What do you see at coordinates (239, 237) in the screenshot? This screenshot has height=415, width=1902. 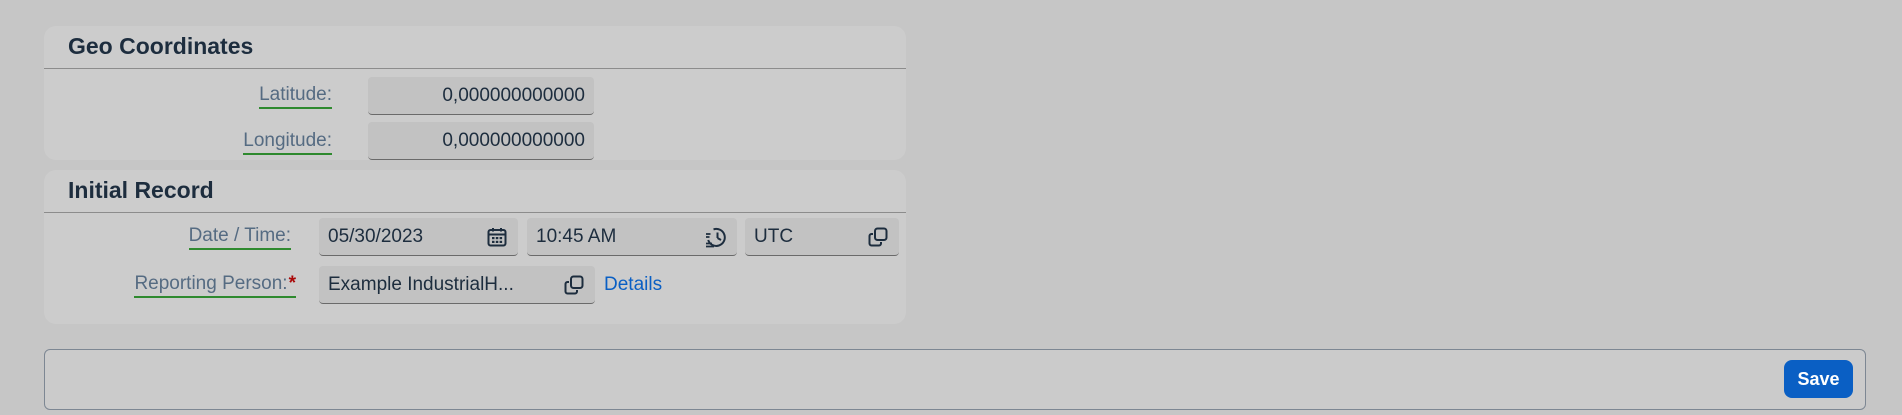 I see `datetime-label: Date / Time:` at bounding box center [239, 237].